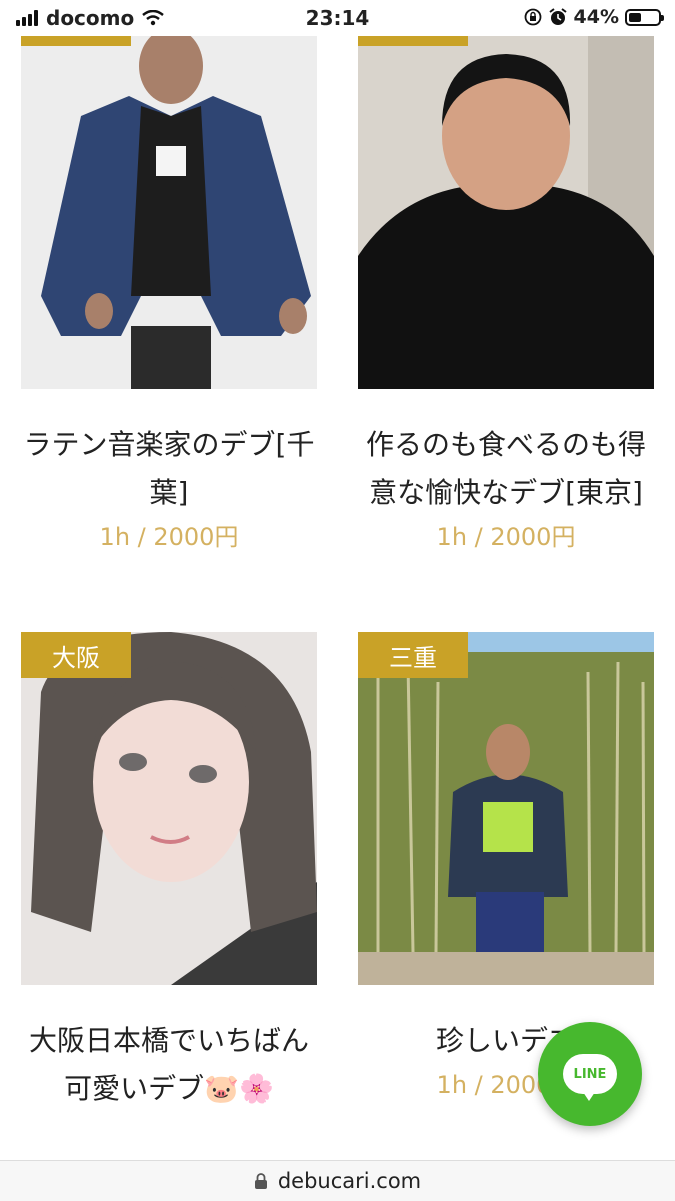 Image resolution: width=675 pixels, height=1201 pixels. I want to click on alarm-icon, so click(557, 16).